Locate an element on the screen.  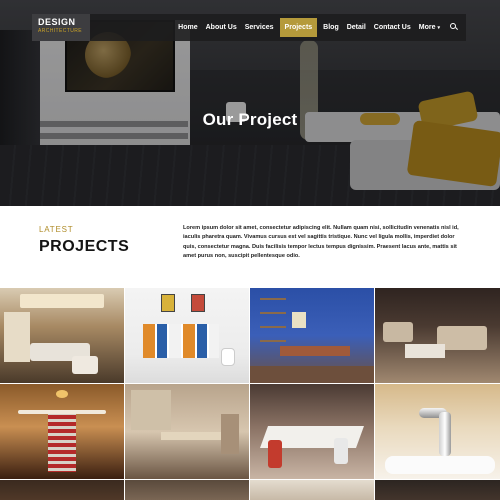
project-image-bright-room is located at coordinates (312, 490).